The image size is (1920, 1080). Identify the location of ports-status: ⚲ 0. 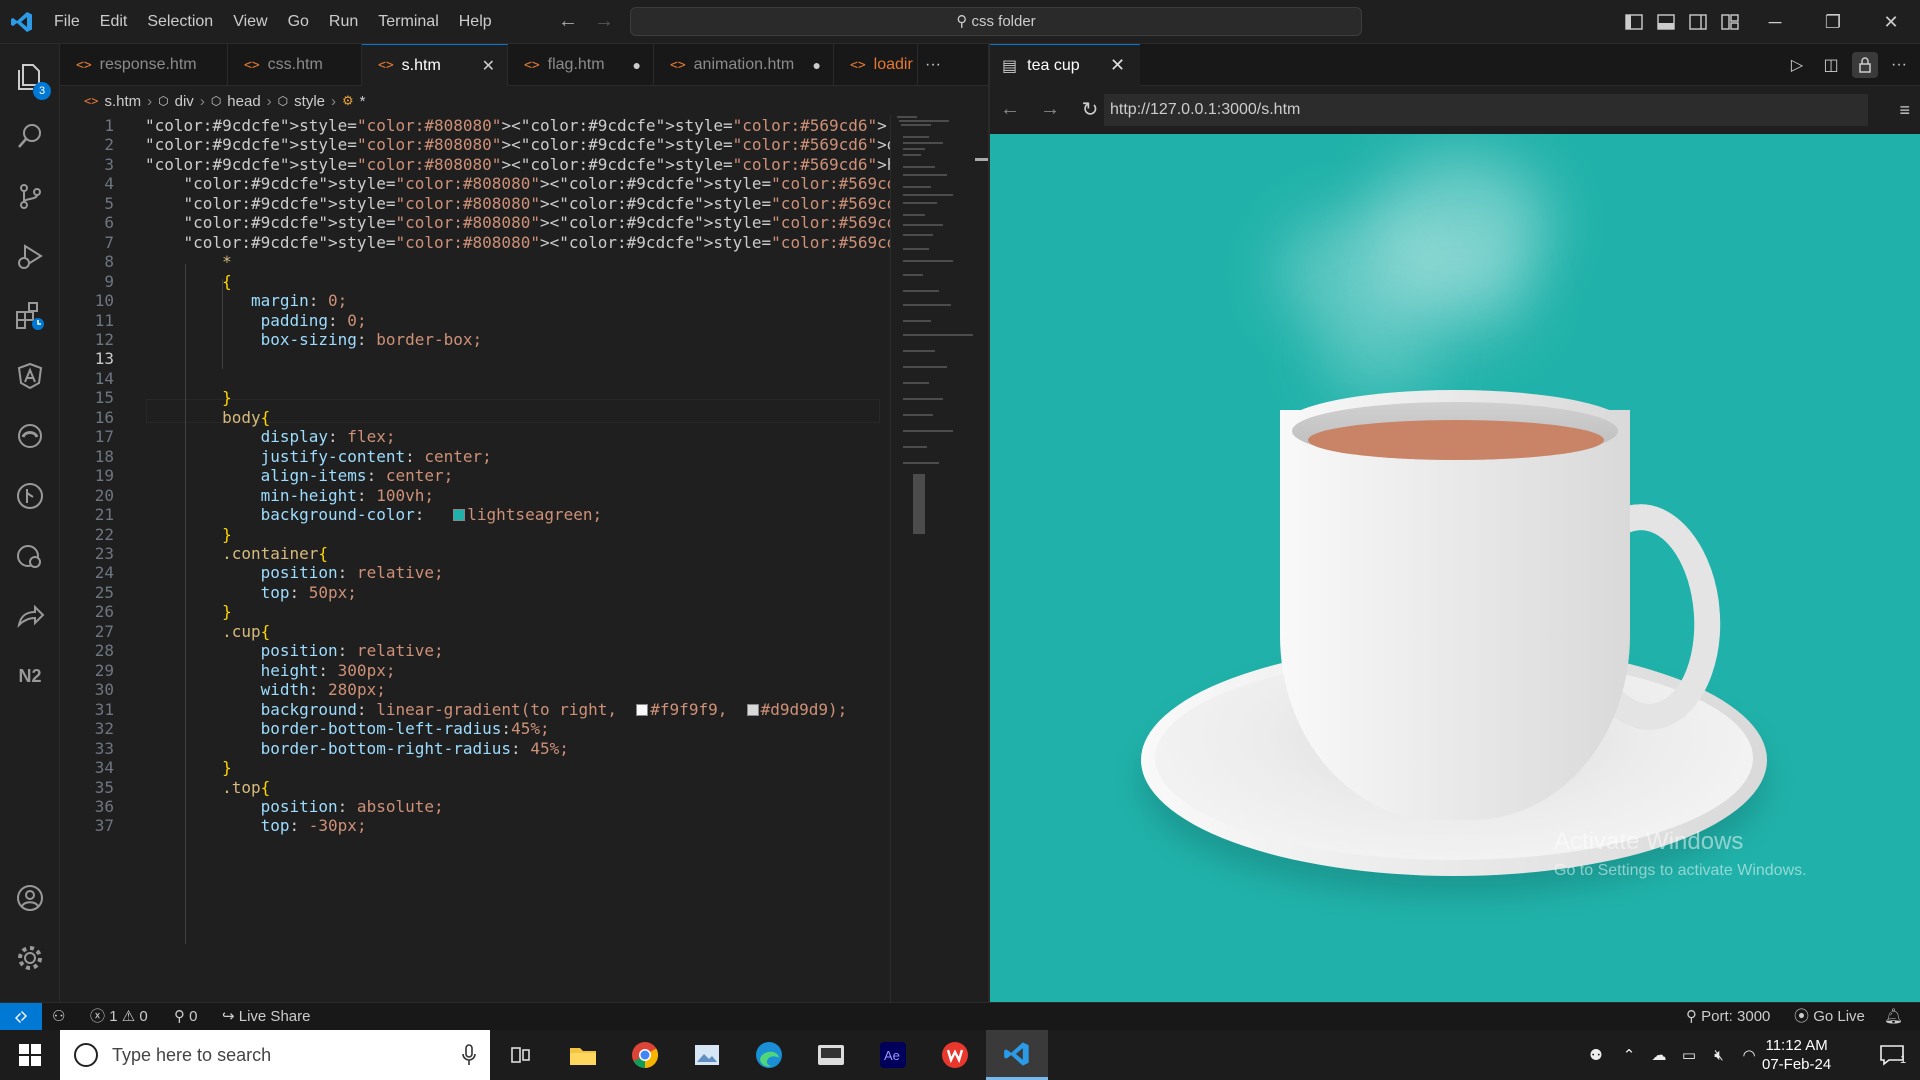
(186, 1016).